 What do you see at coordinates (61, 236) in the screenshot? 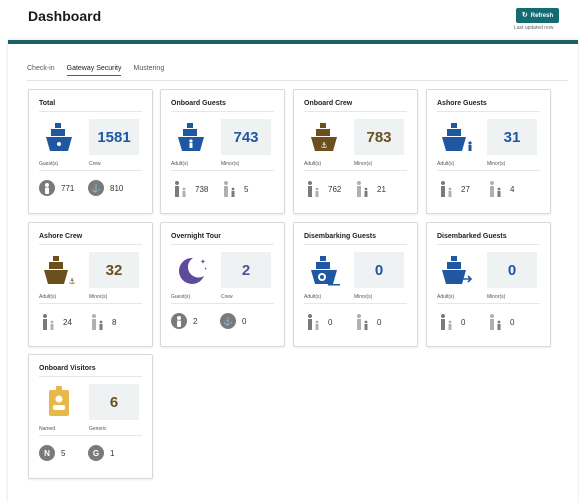
I see `card-title: Ashore Crew` at bounding box center [61, 236].